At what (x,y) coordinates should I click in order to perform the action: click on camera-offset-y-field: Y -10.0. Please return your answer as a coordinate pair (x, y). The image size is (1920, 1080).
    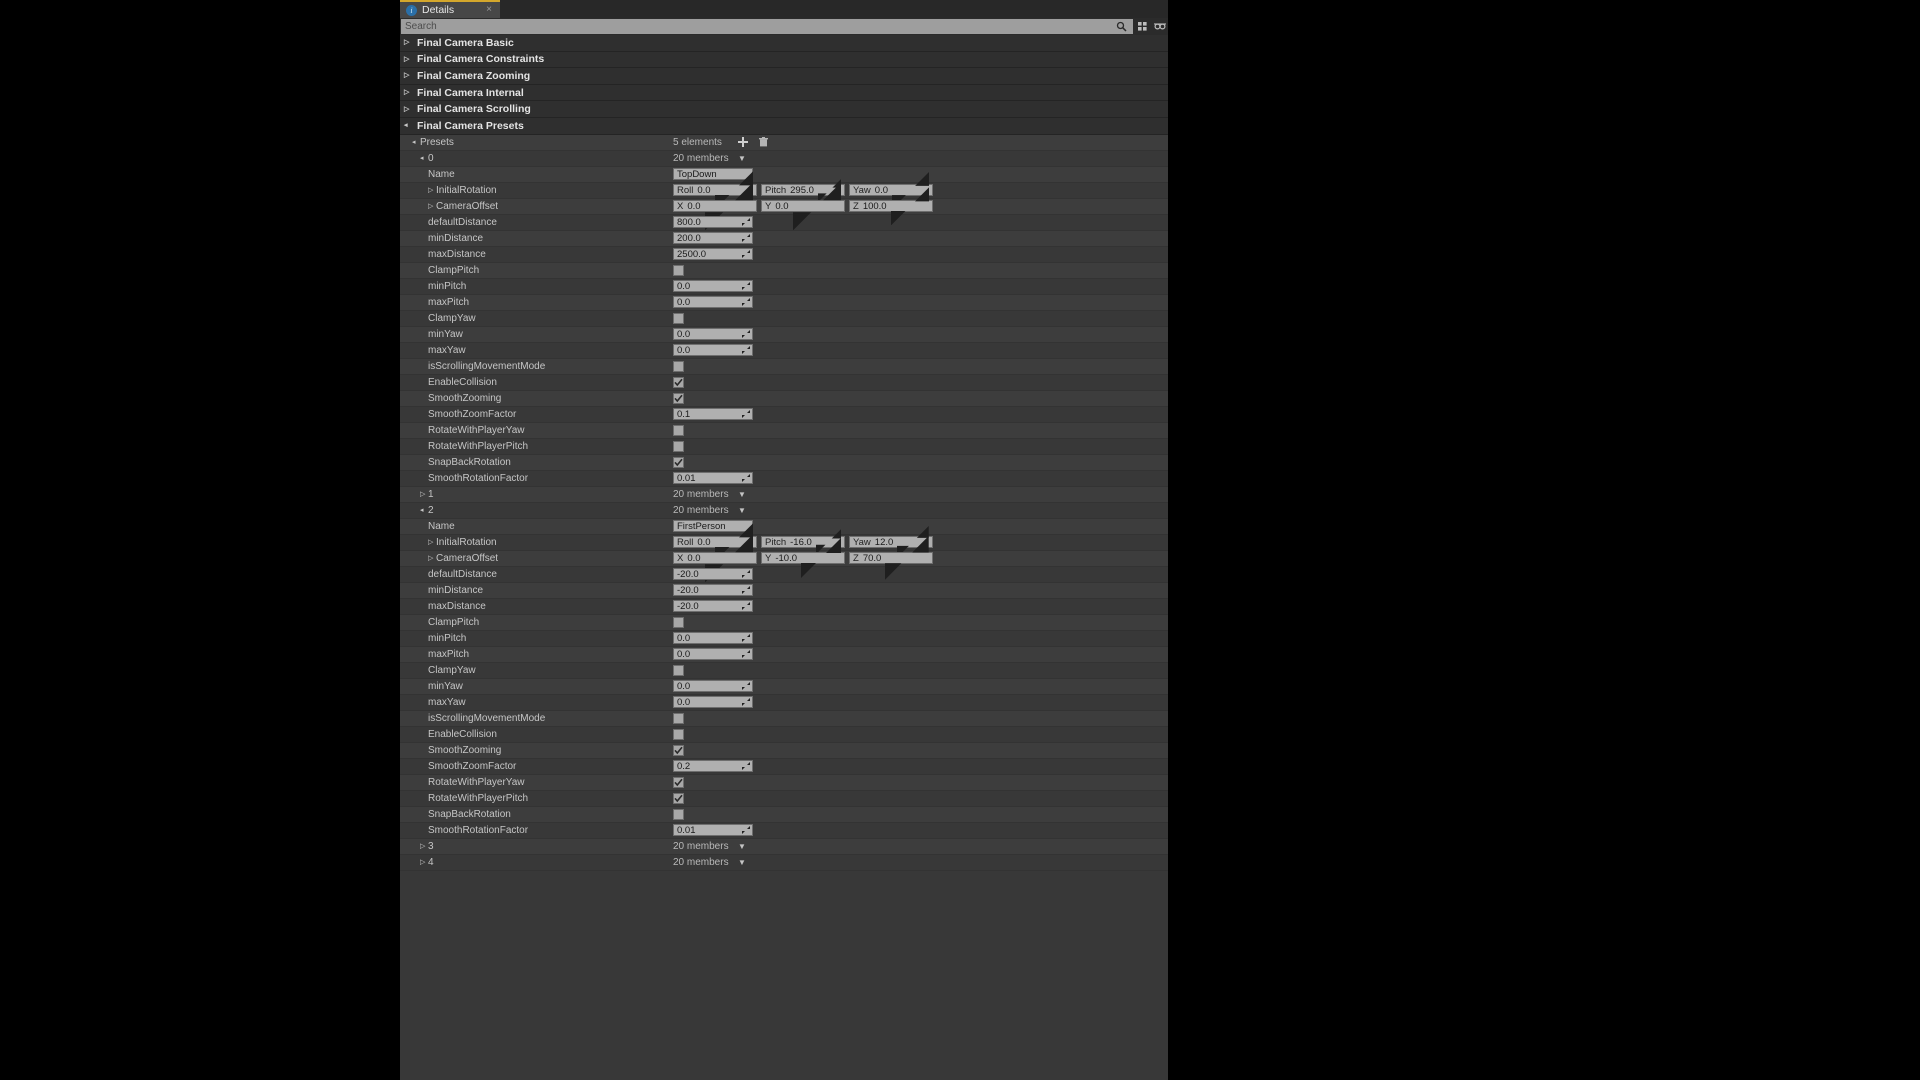
    Looking at the image, I should click on (803, 558).